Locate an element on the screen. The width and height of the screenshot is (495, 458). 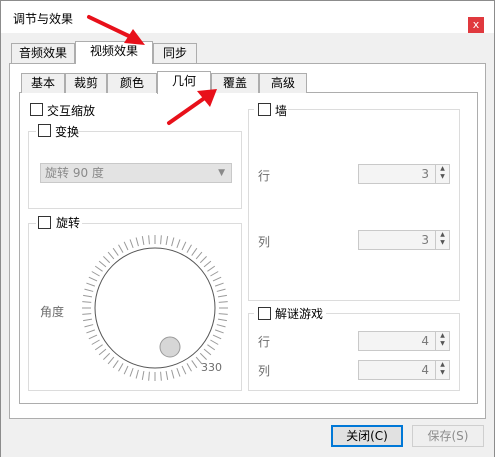
subtab-label: 基本 is located at coordinates (42, 83).